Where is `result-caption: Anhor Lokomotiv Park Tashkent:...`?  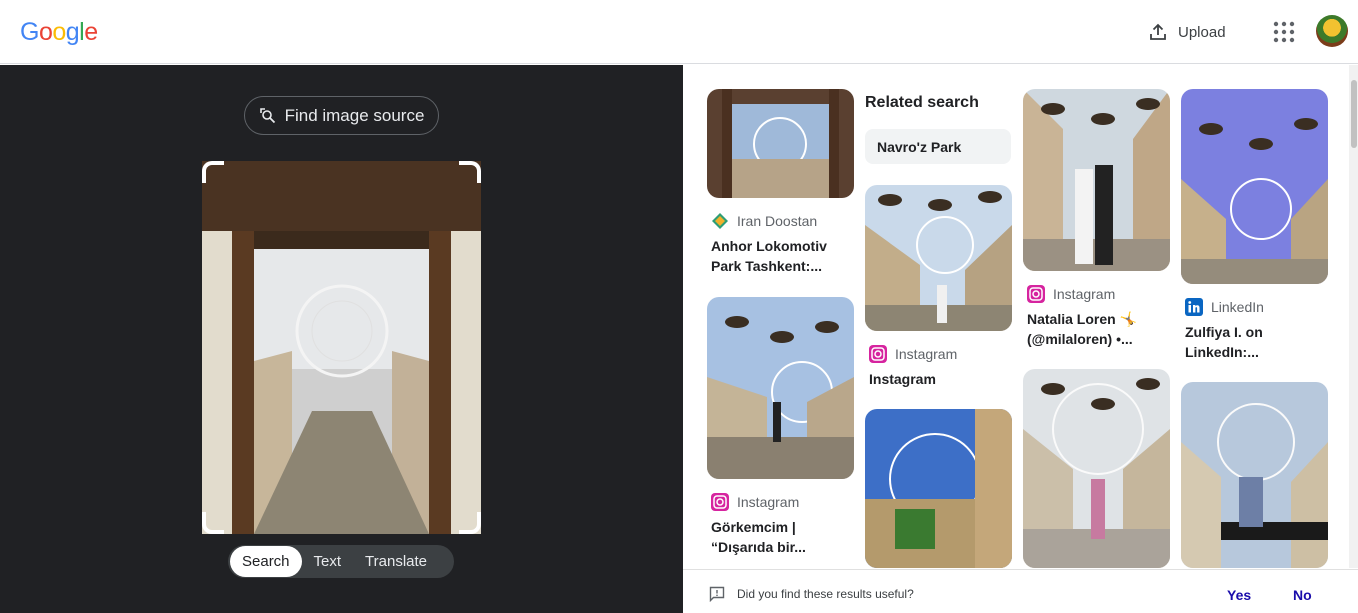 result-caption: Anhor Lokomotiv Park Tashkent:... is located at coordinates (782, 256).